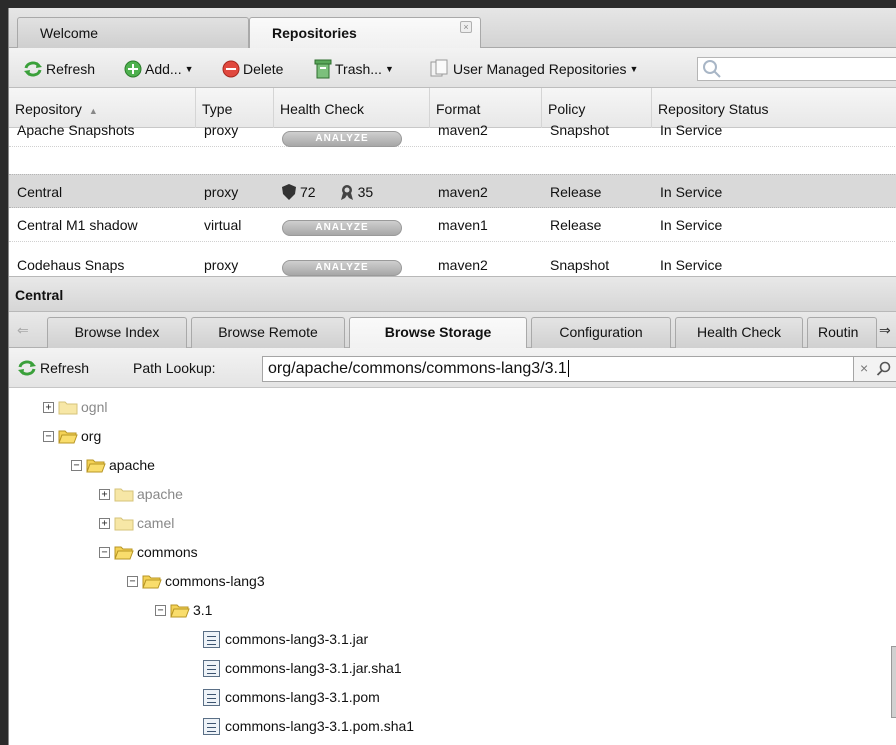 The height and width of the screenshot is (745, 896). I want to click on tree-node-3-1: − 3.1, so click(183, 610).